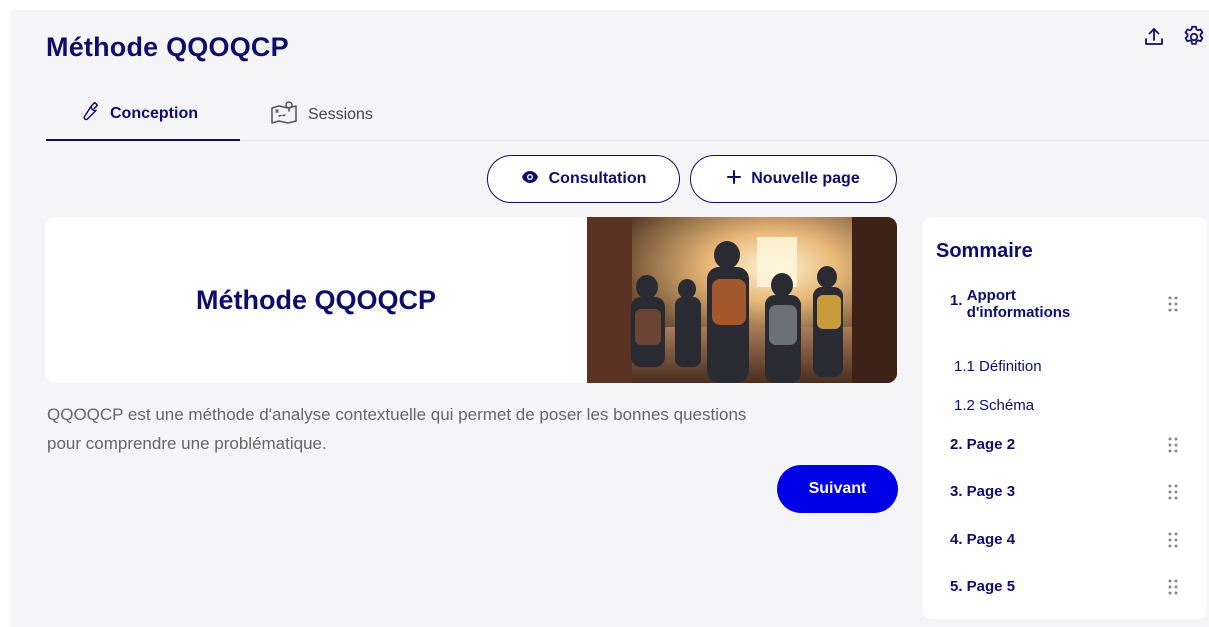 This screenshot has height=627, width=1209. What do you see at coordinates (984, 251) in the screenshot?
I see `summary-title: Sommaire` at bounding box center [984, 251].